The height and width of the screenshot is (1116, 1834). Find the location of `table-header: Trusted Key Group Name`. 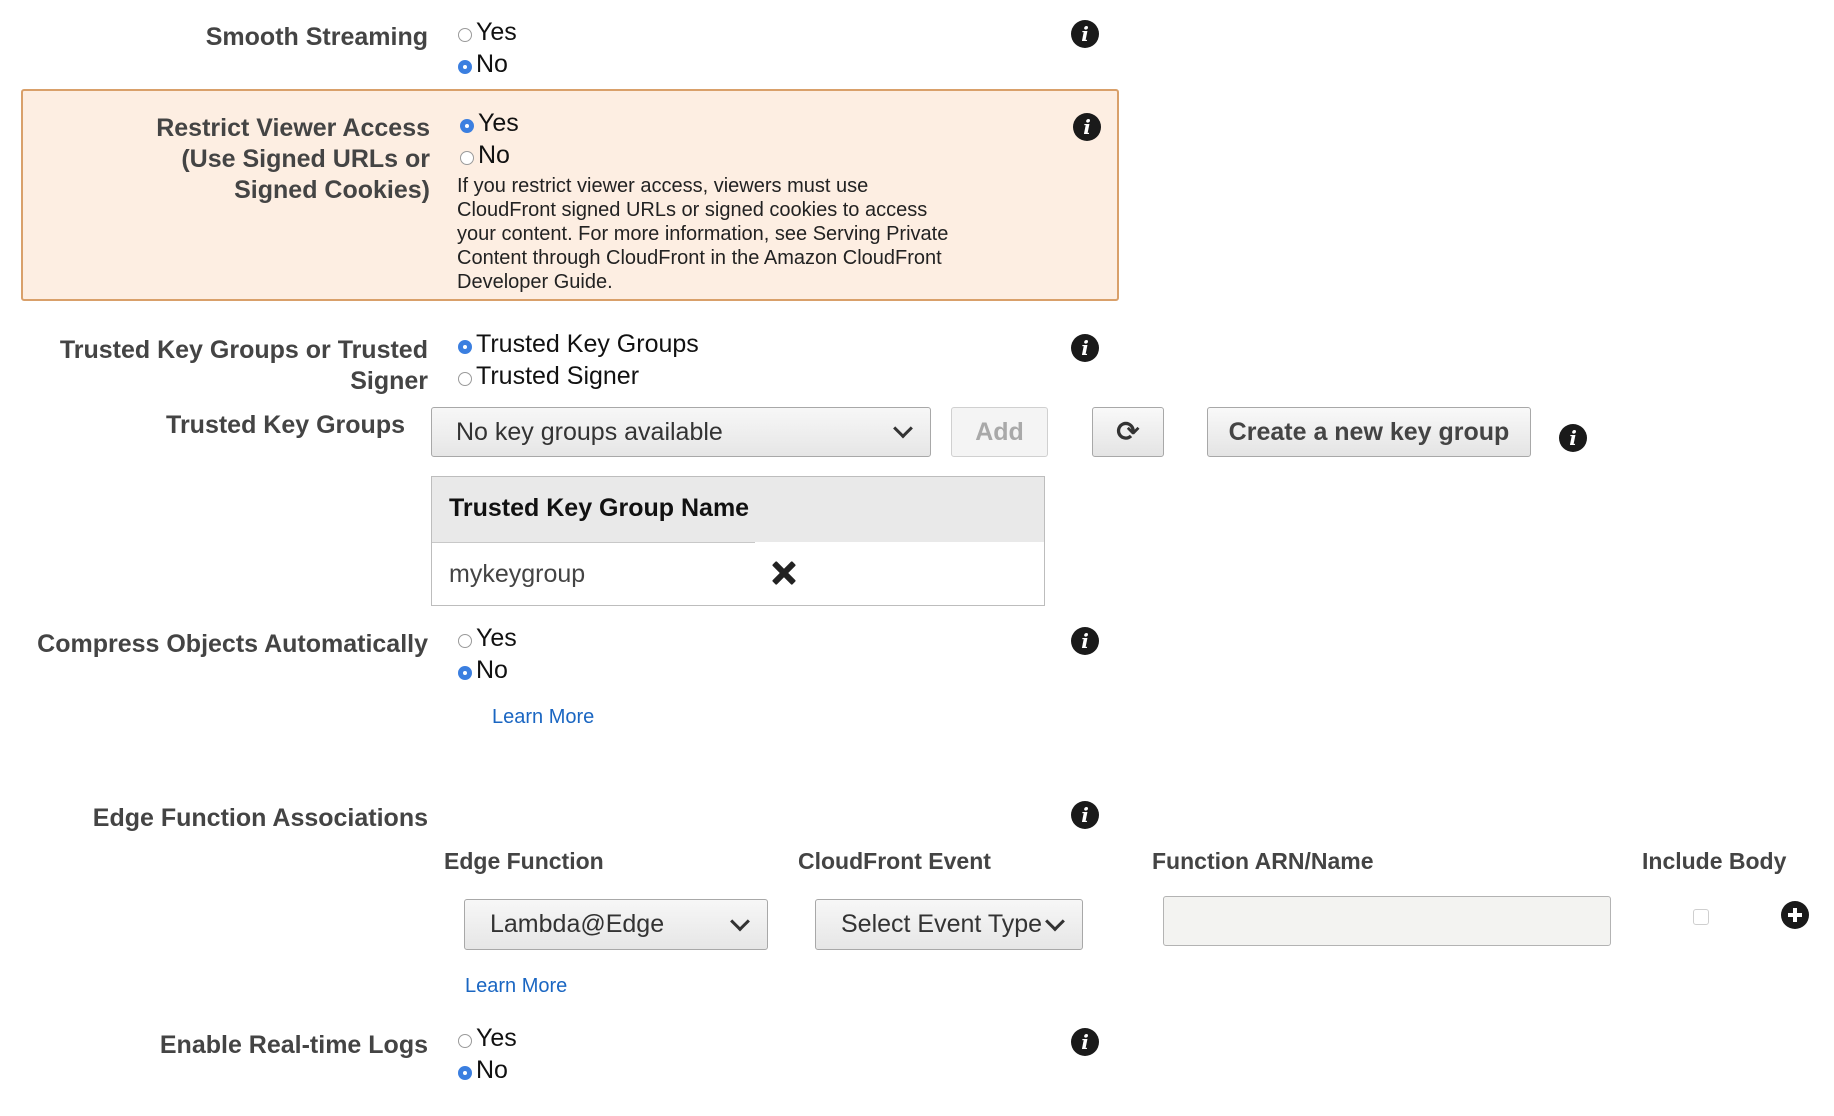

table-header: Trusted Key Group Name is located at coordinates (738, 509).